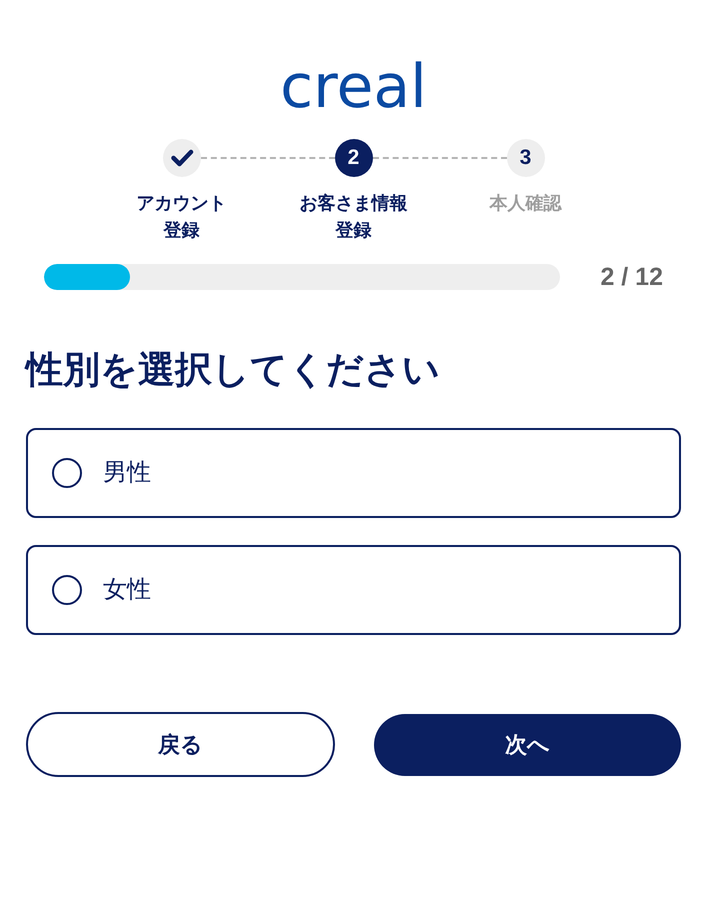 Image resolution: width=707 pixels, height=904 pixels. I want to click on step-number: 2, so click(353, 158).